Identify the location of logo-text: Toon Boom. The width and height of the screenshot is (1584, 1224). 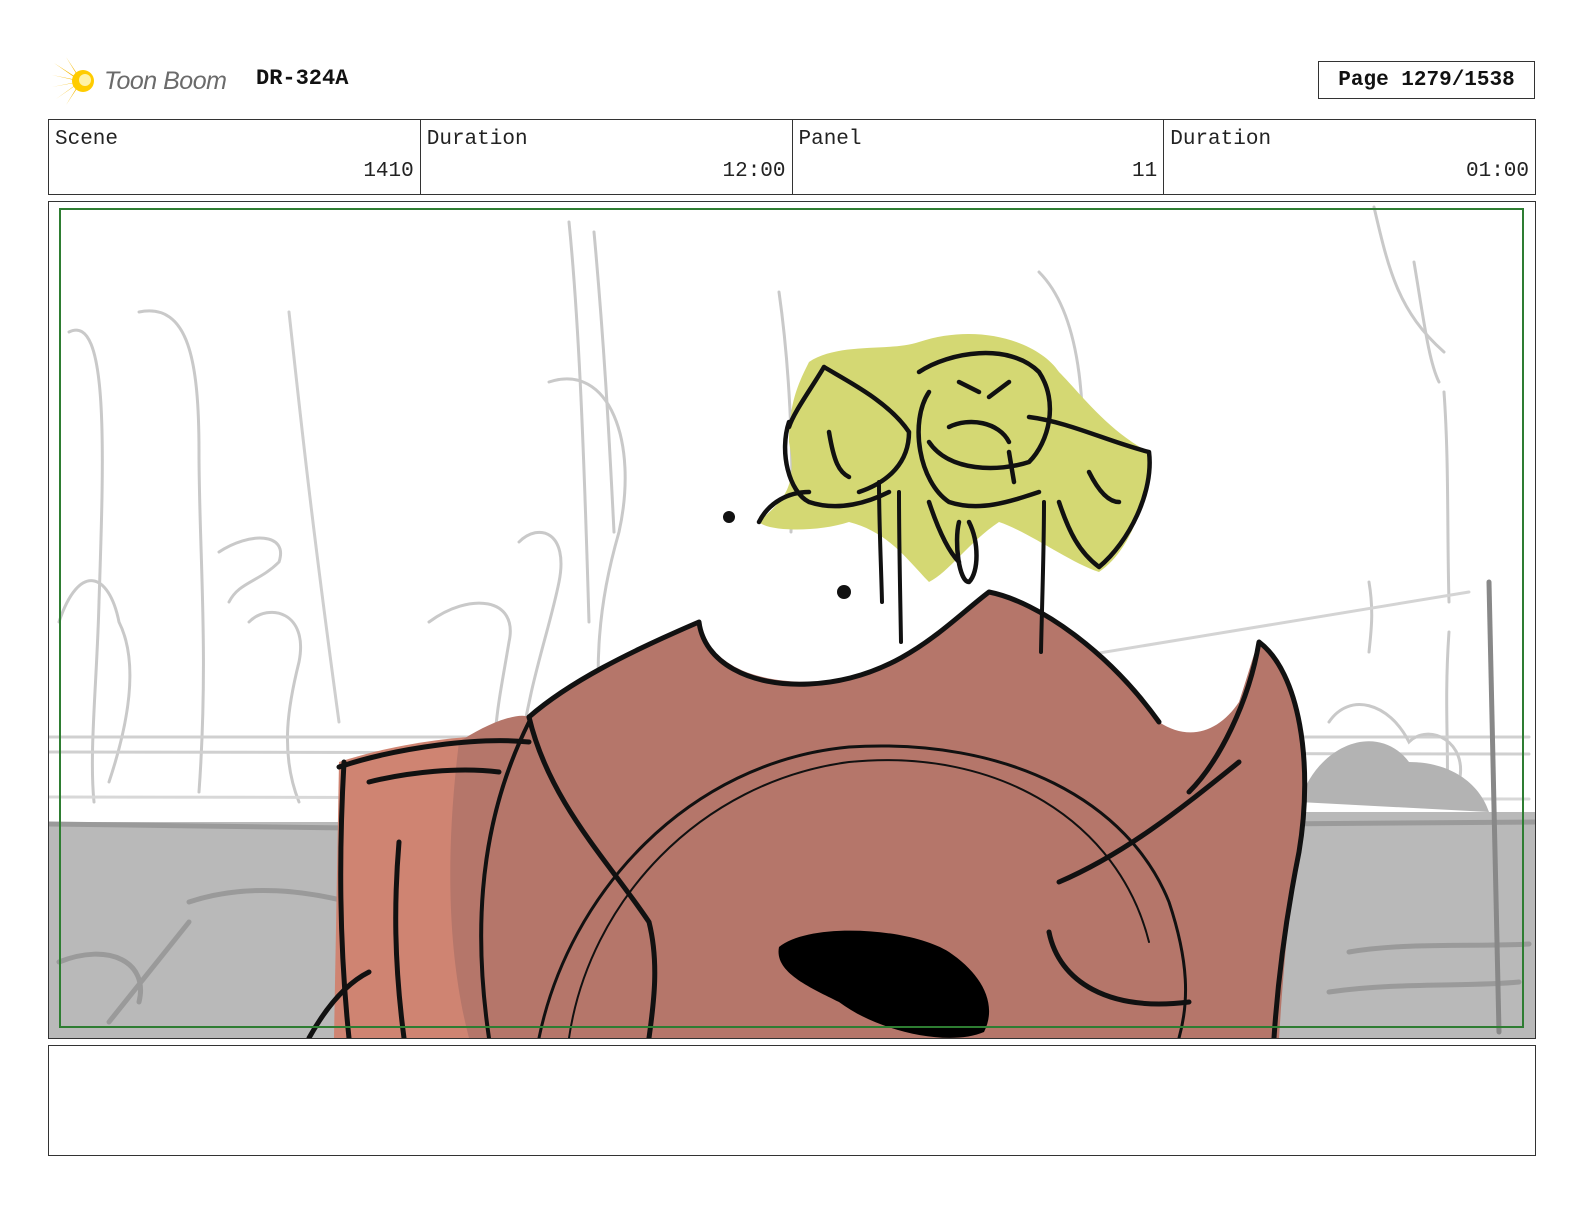
(165, 80).